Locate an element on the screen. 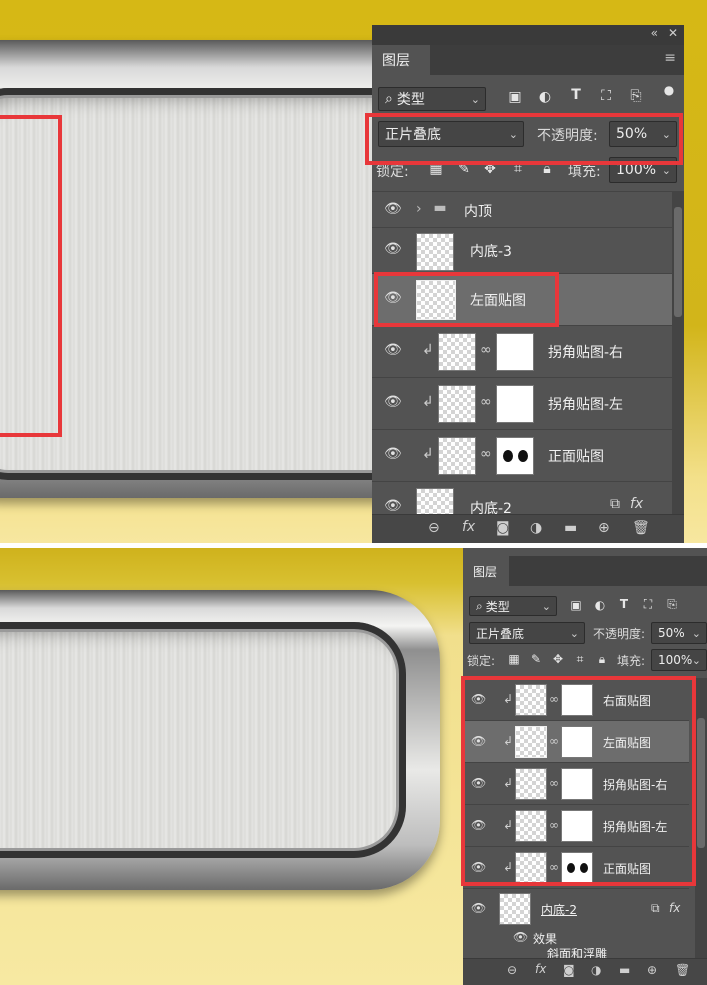  highlight-active-layer is located at coordinates (466, 299).